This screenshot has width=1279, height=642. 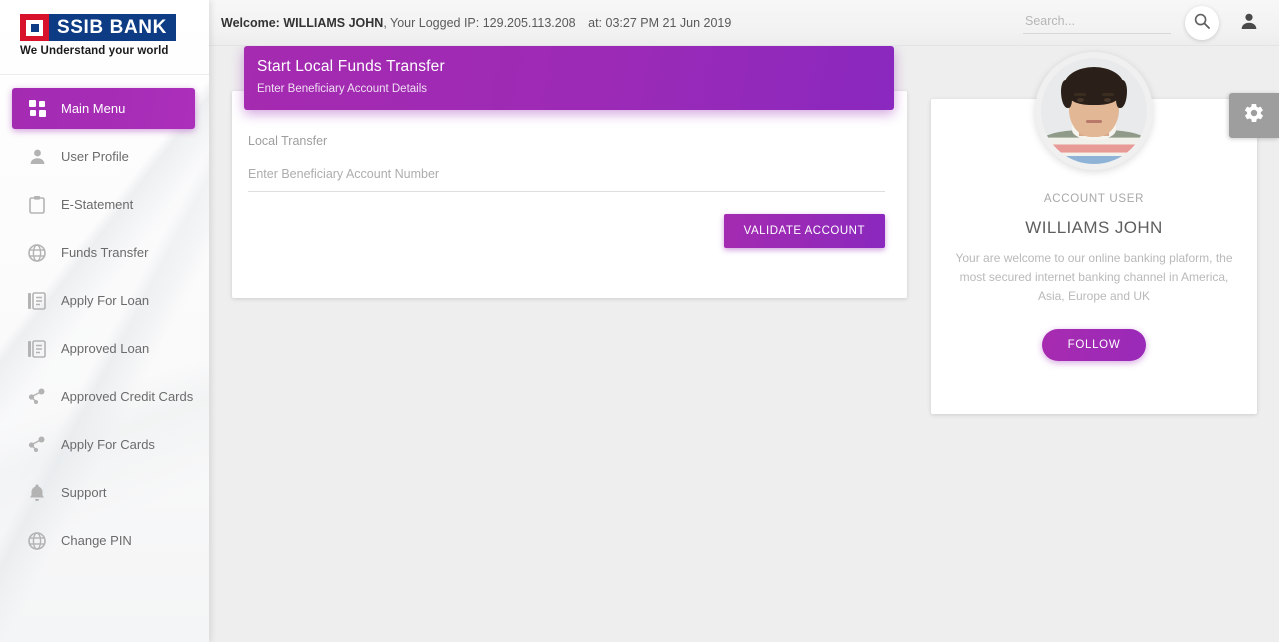 What do you see at coordinates (108, 444) in the screenshot?
I see `sidebar-item-label: Apply For Cards` at bounding box center [108, 444].